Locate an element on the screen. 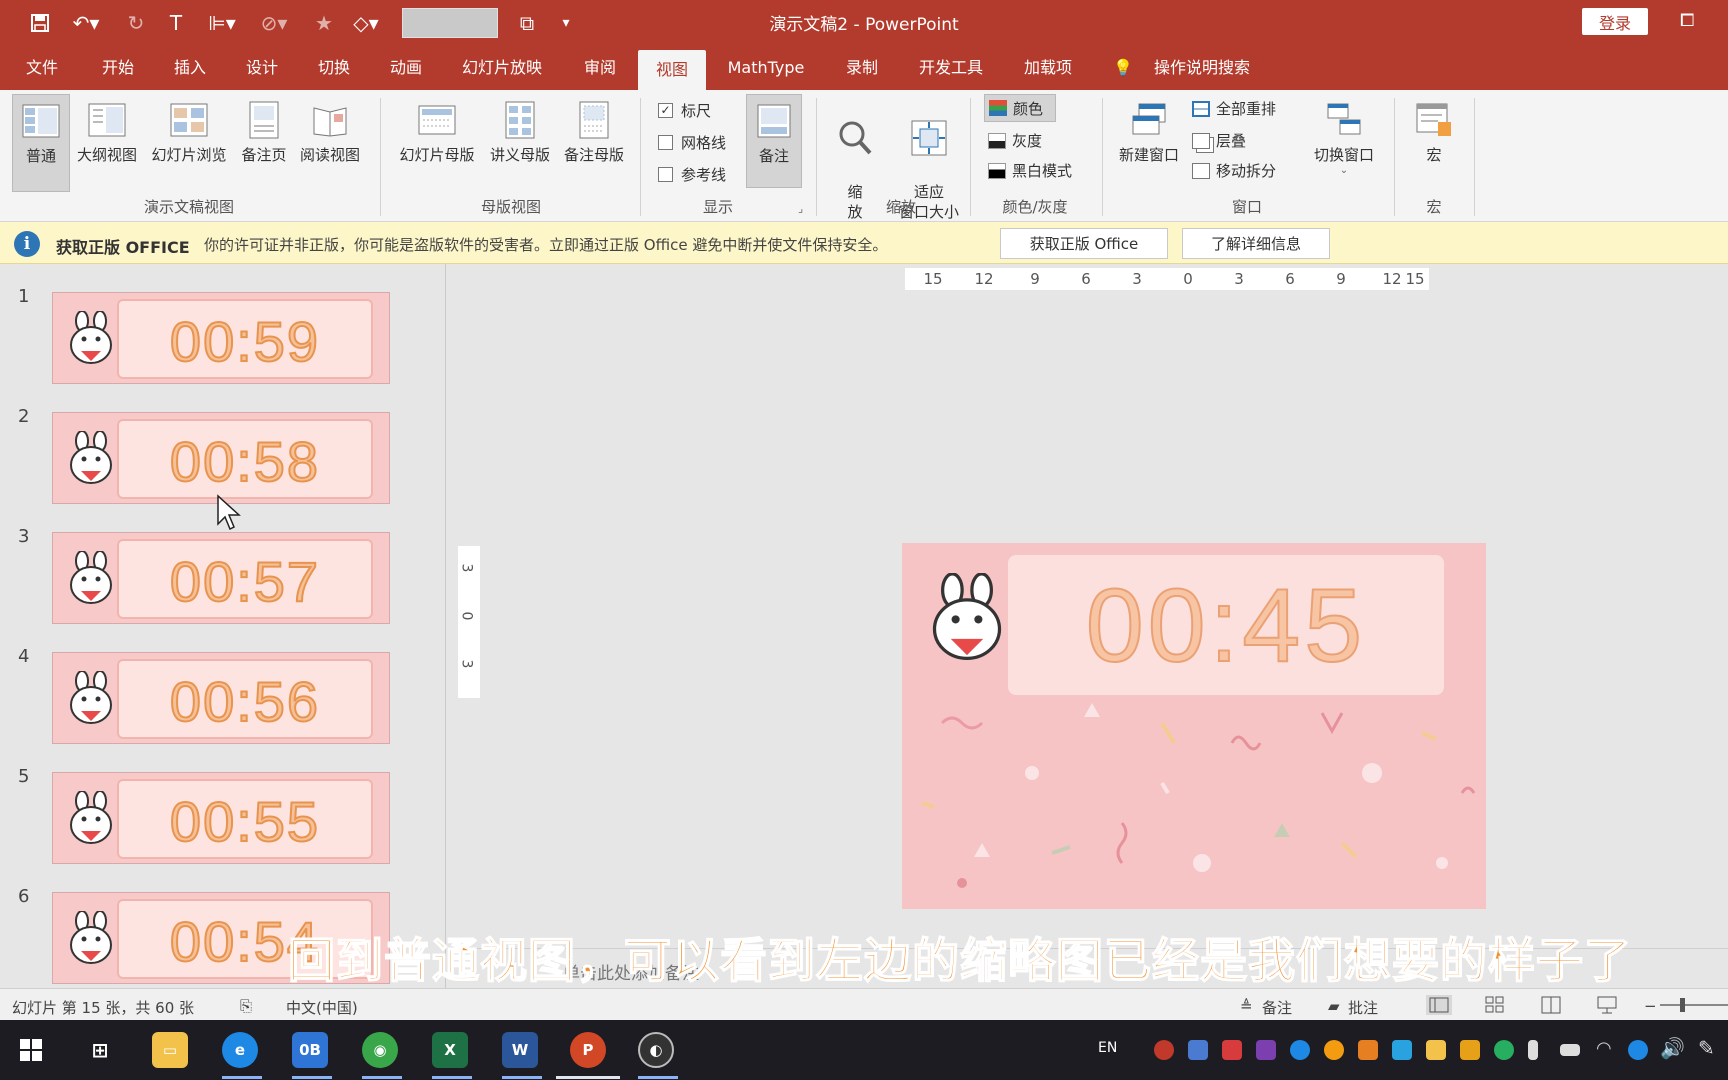 This screenshot has width=1728, height=1080. handout-master-button: 讲义母版 is located at coordinates (520, 143).